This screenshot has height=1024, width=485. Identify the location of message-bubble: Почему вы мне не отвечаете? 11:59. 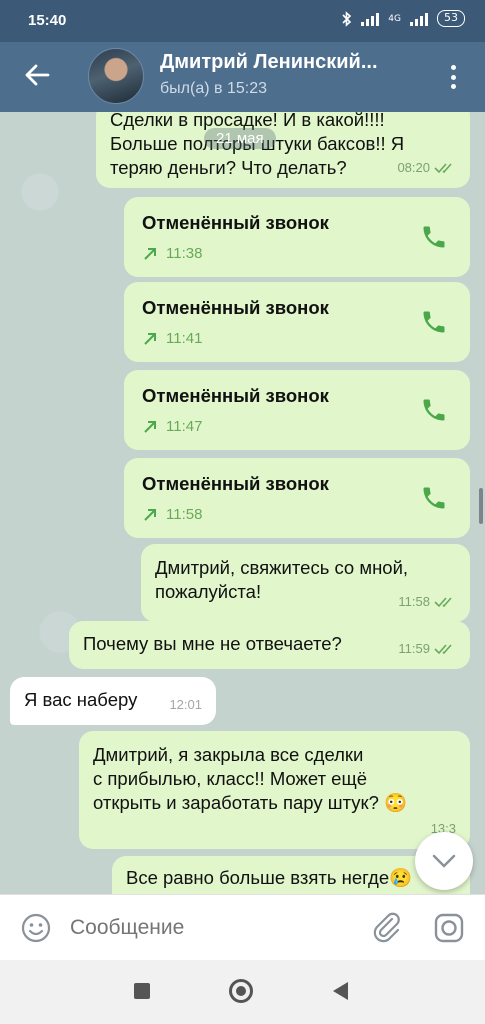
(269, 645).